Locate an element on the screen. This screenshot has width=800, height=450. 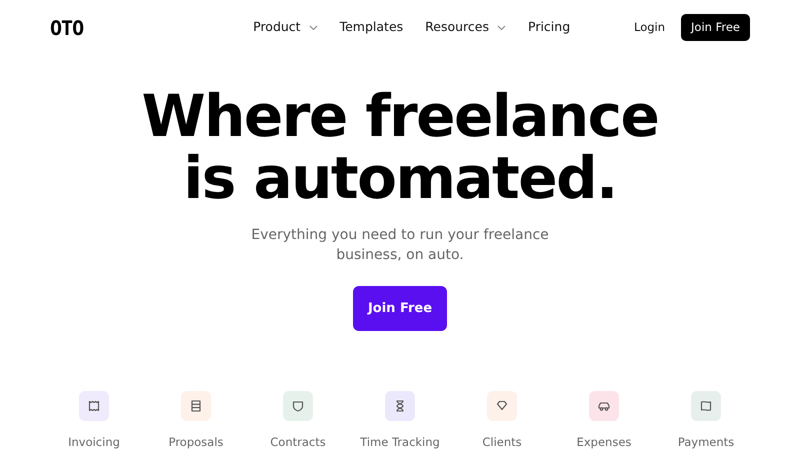
shield-icon is located at coordinates (298, 406).